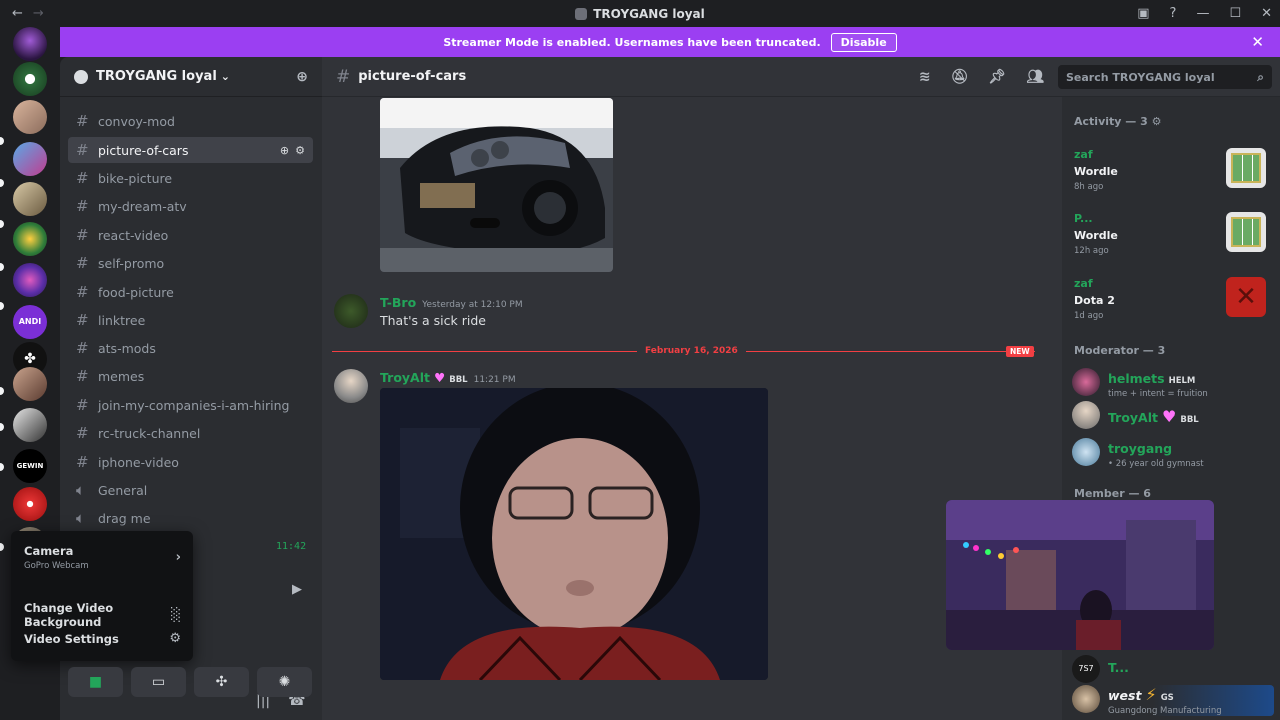 Image resolution: width=1280 pixels, height=720 pixels. I want to click on message-author: TroyAlt ♥ BBL 11:21 PM, so click(448, 377).